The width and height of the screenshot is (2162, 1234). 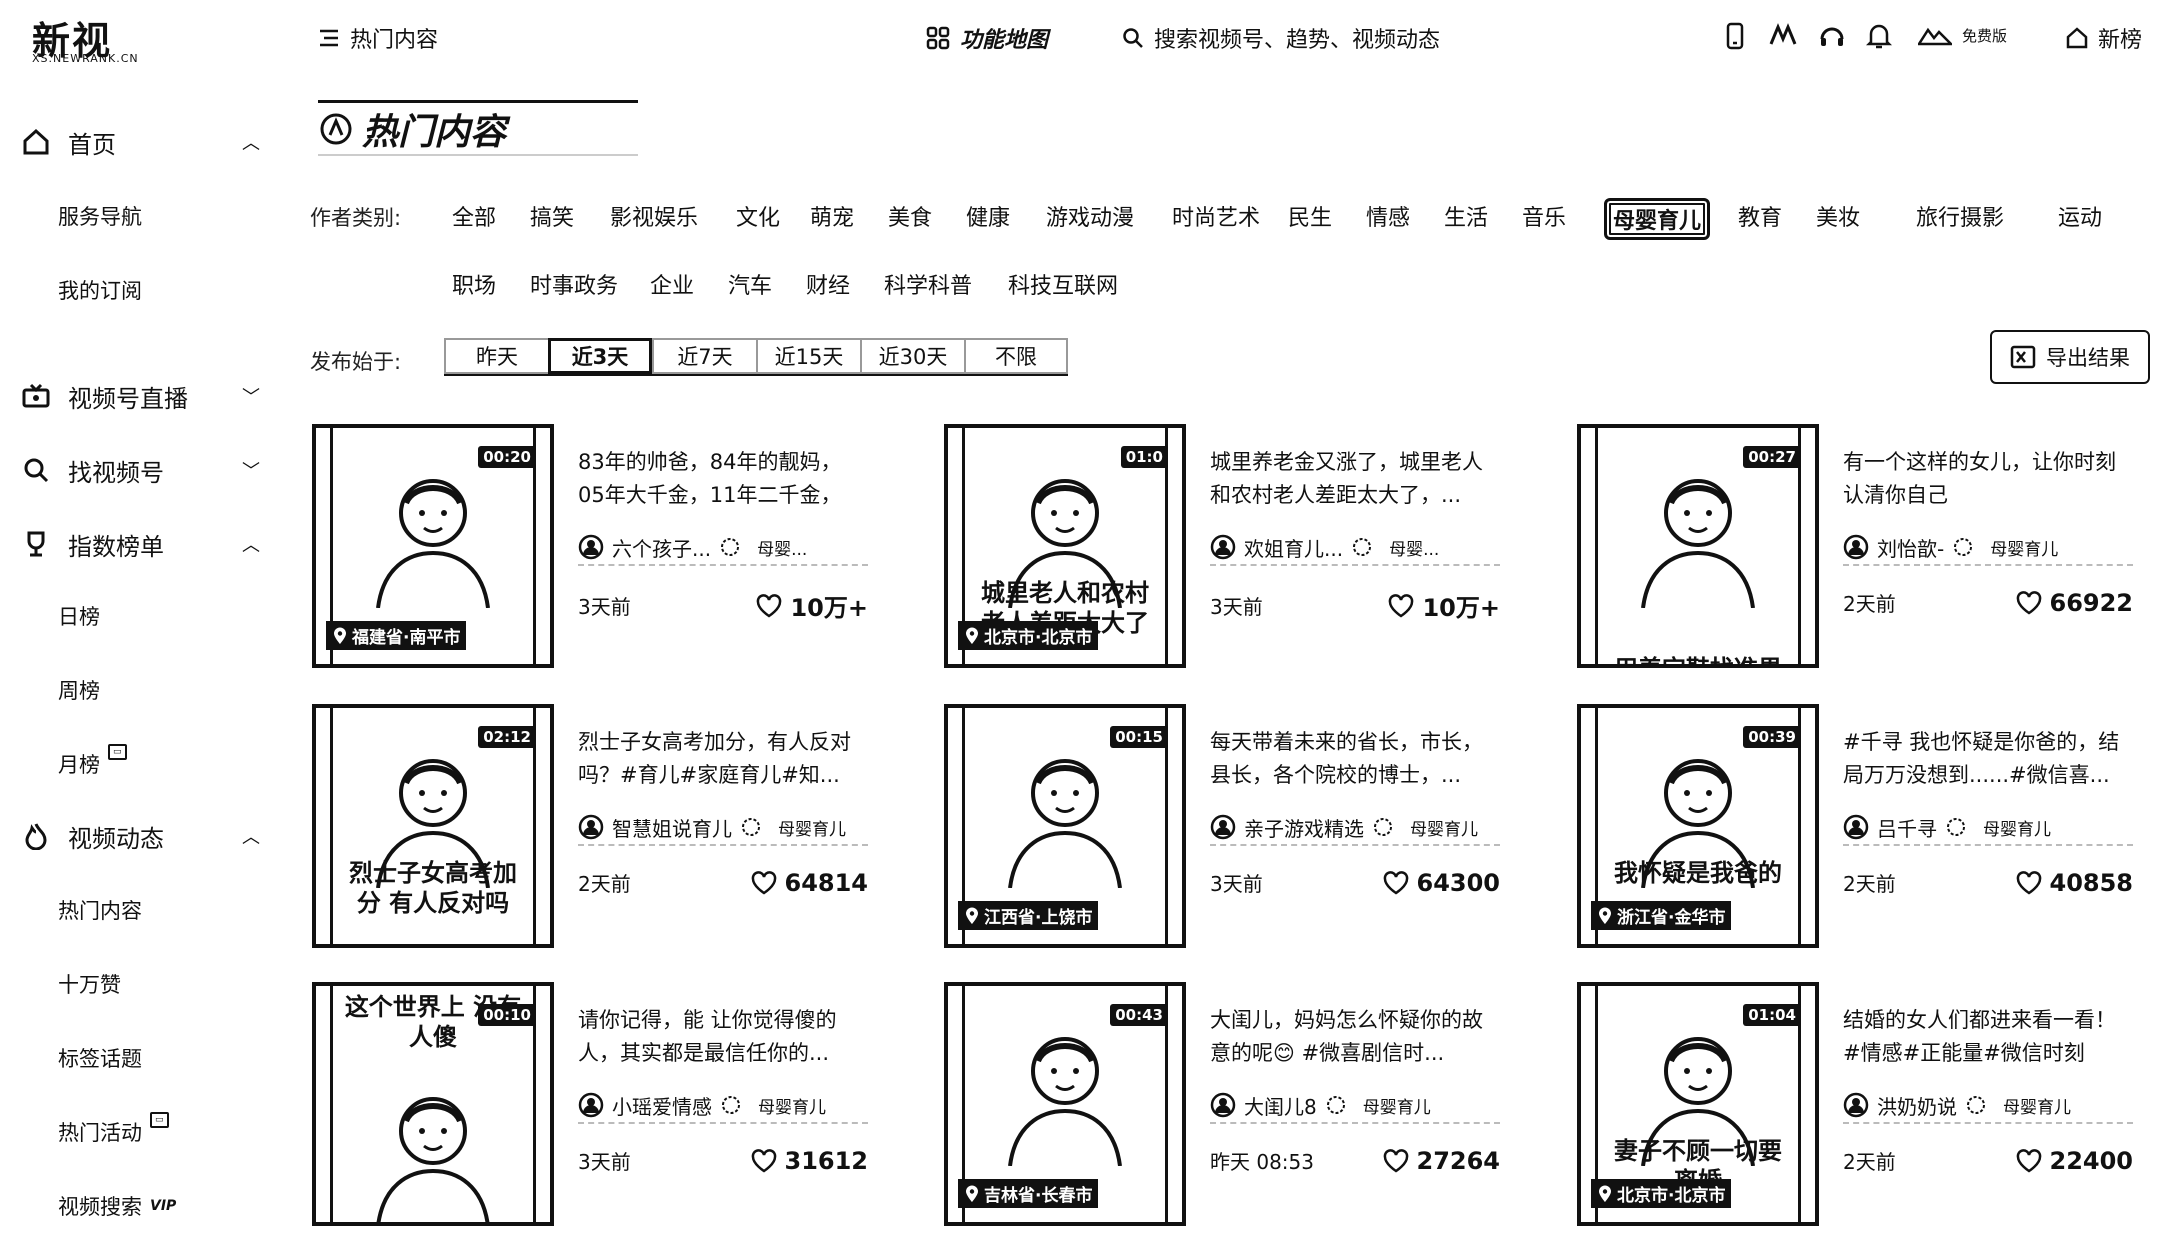 I want to click on category-filter-categories_row1-1: 搞笑, so click(x=552, y=216).